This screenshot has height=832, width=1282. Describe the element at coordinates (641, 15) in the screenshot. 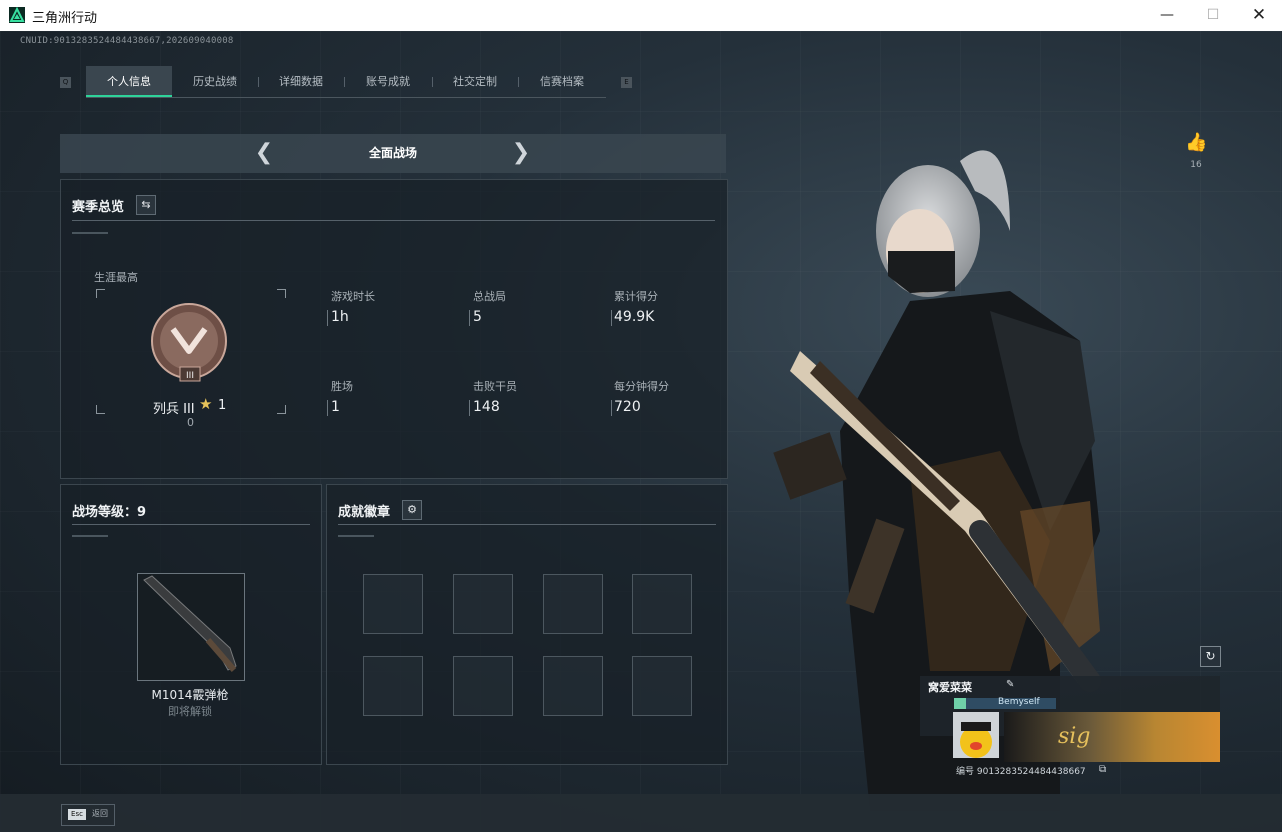

I see `window-titlebar: 三角洲行动 — ☐ ✕` at that location.